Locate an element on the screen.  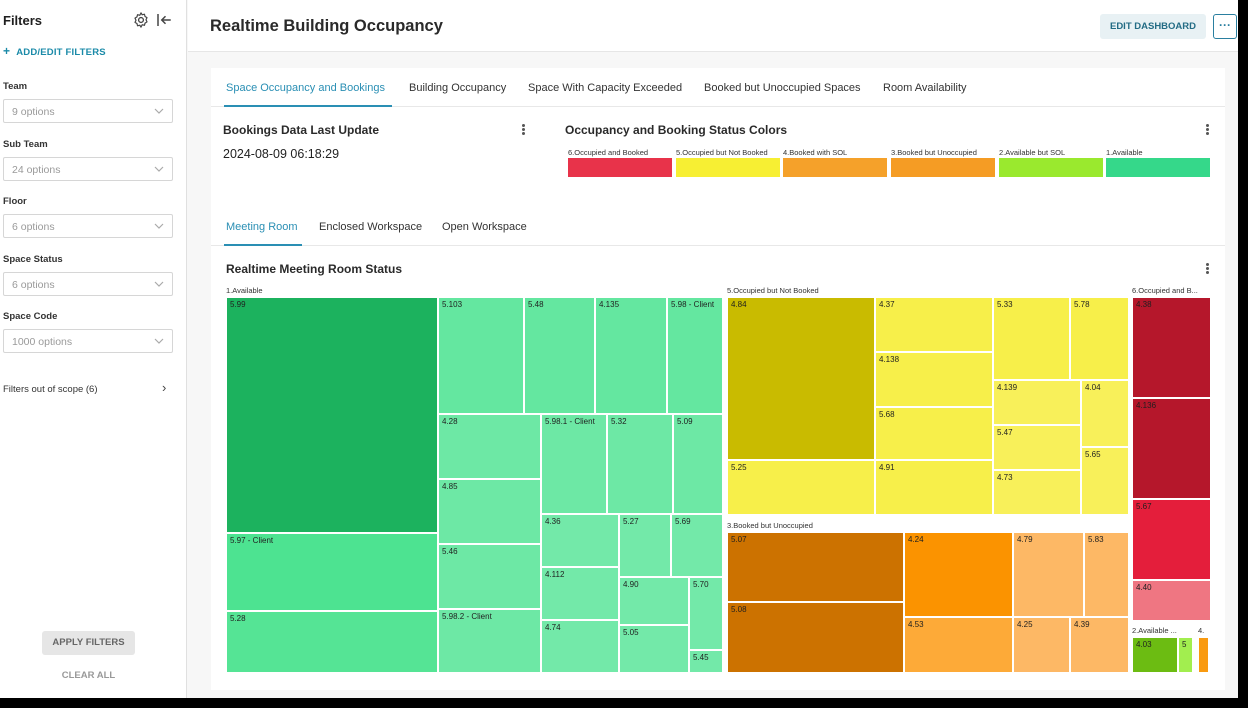
treemap-cell is located at coordinates (1203, 655).